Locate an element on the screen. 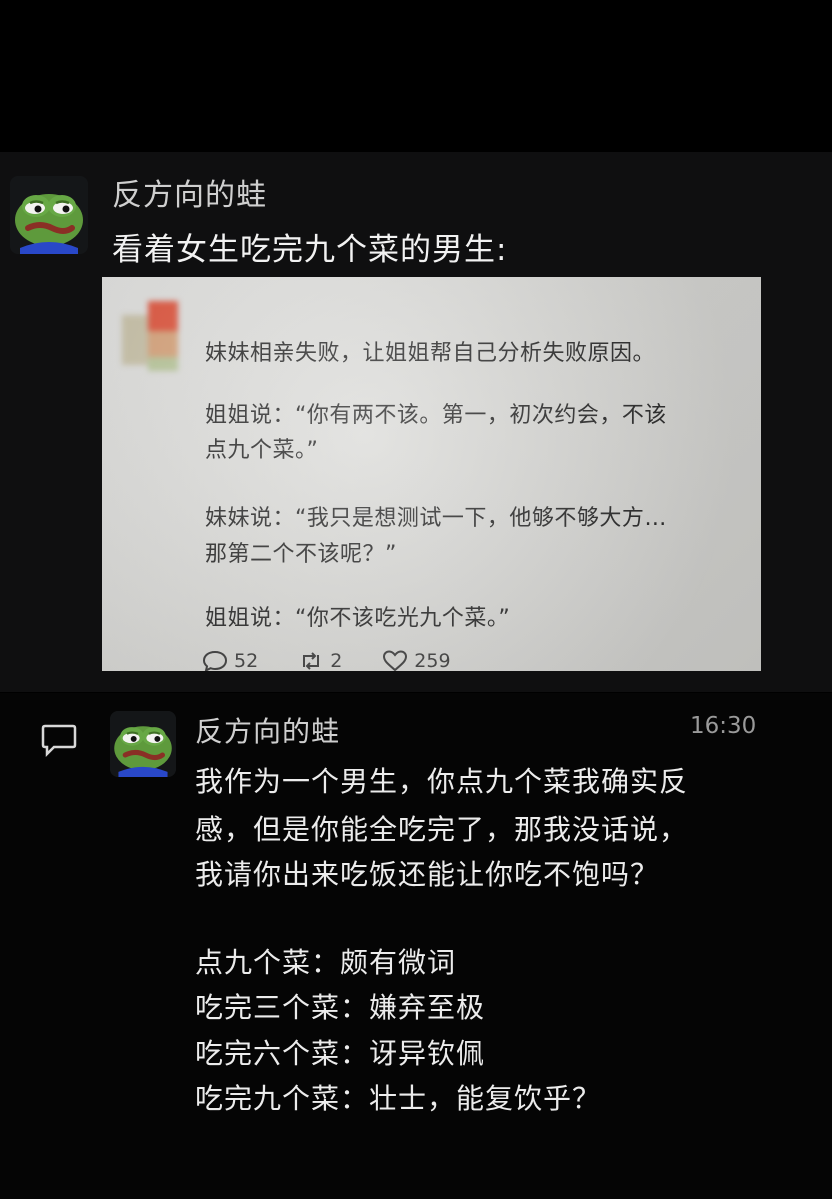 Image resolution: width=832 pixels, height=1199 pixels. comment-line: 我请你出来吃饭还能让你吃不饱吗？ is located at coordinates (427, 874).